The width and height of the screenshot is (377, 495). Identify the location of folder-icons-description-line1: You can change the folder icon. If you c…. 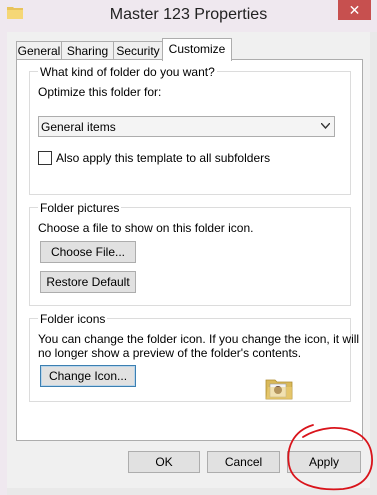
(199, 339).